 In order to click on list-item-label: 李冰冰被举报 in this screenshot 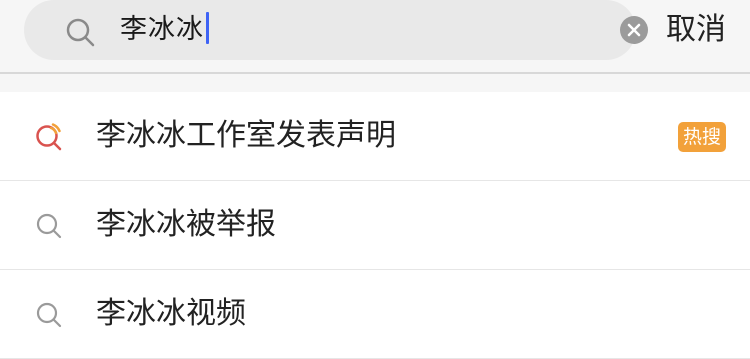, I will do `click(186, 224)`.